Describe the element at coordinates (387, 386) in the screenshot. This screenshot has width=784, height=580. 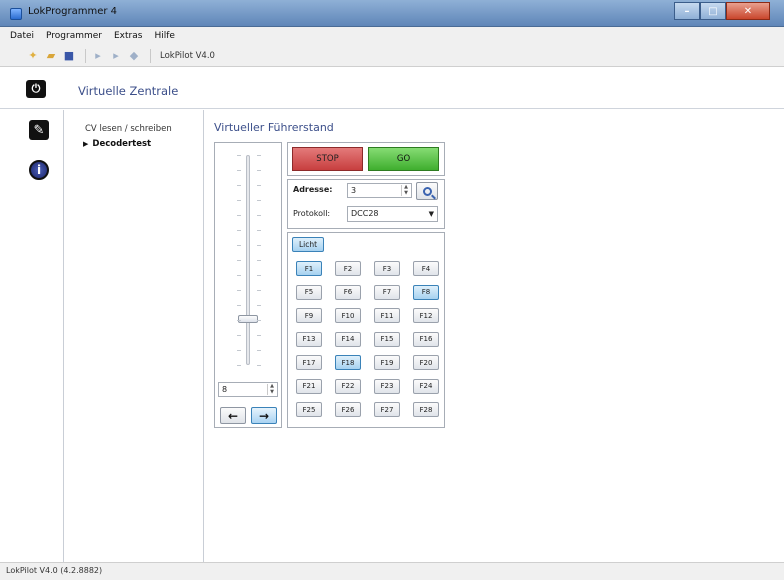
I see `function-button-f23: F23` at that location.